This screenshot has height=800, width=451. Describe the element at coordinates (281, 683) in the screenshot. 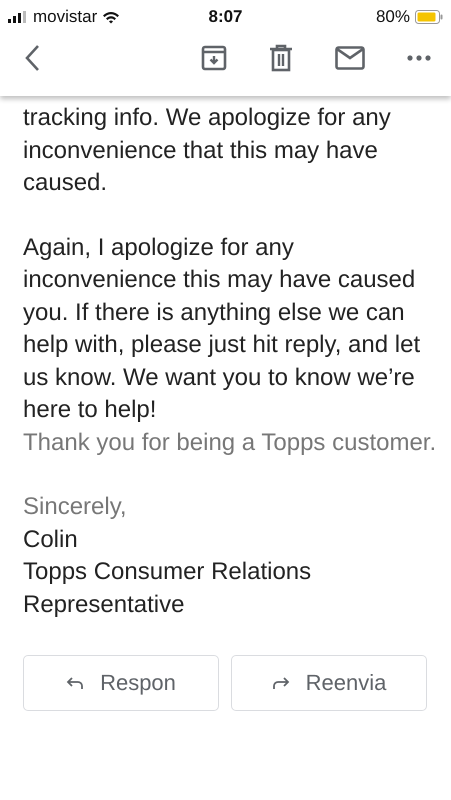

I see `forward-icon` at that location.